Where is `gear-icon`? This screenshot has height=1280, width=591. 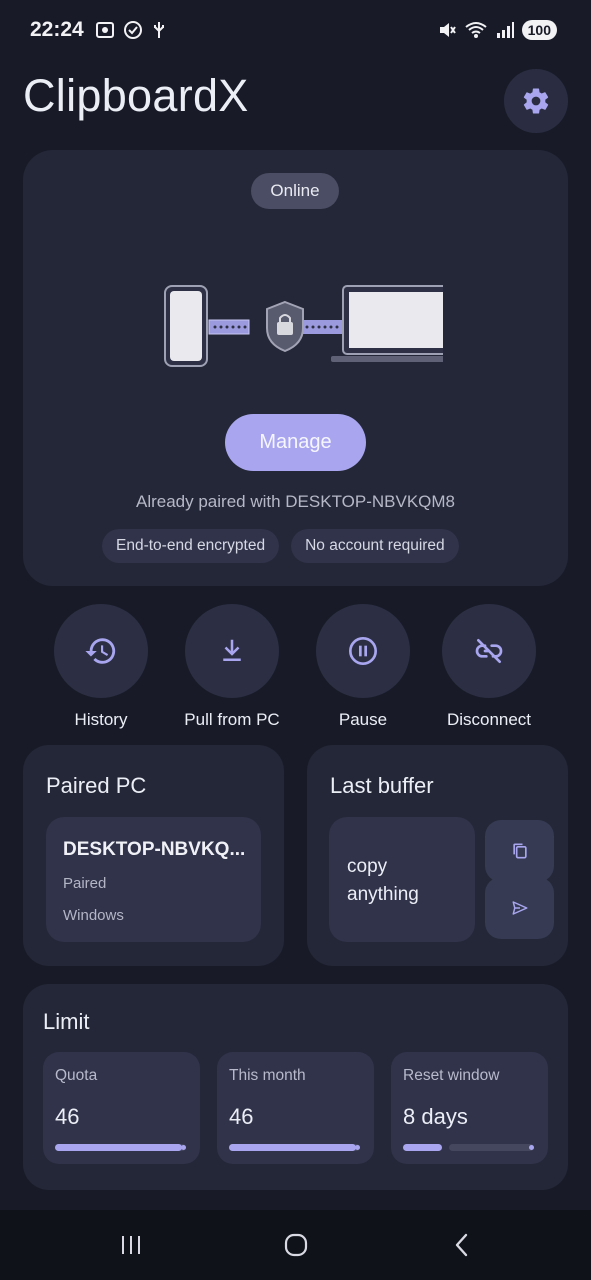 gear-icon is located at coordinates (536, 101).